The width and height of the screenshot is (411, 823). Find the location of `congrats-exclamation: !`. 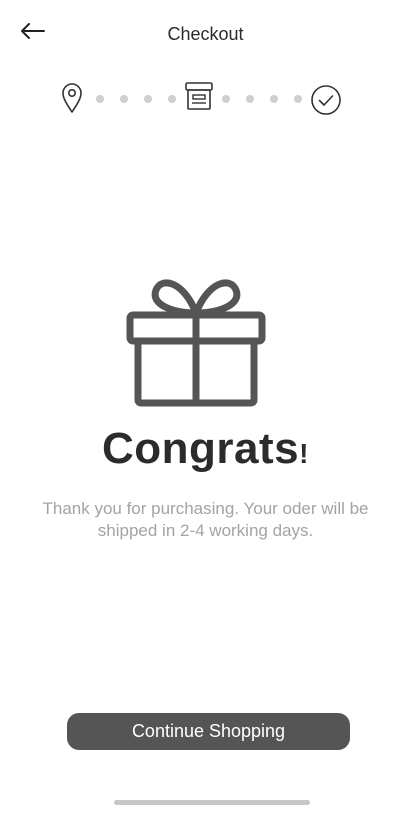

congrats-exclamation: ! is located at coordinates (304, 453).